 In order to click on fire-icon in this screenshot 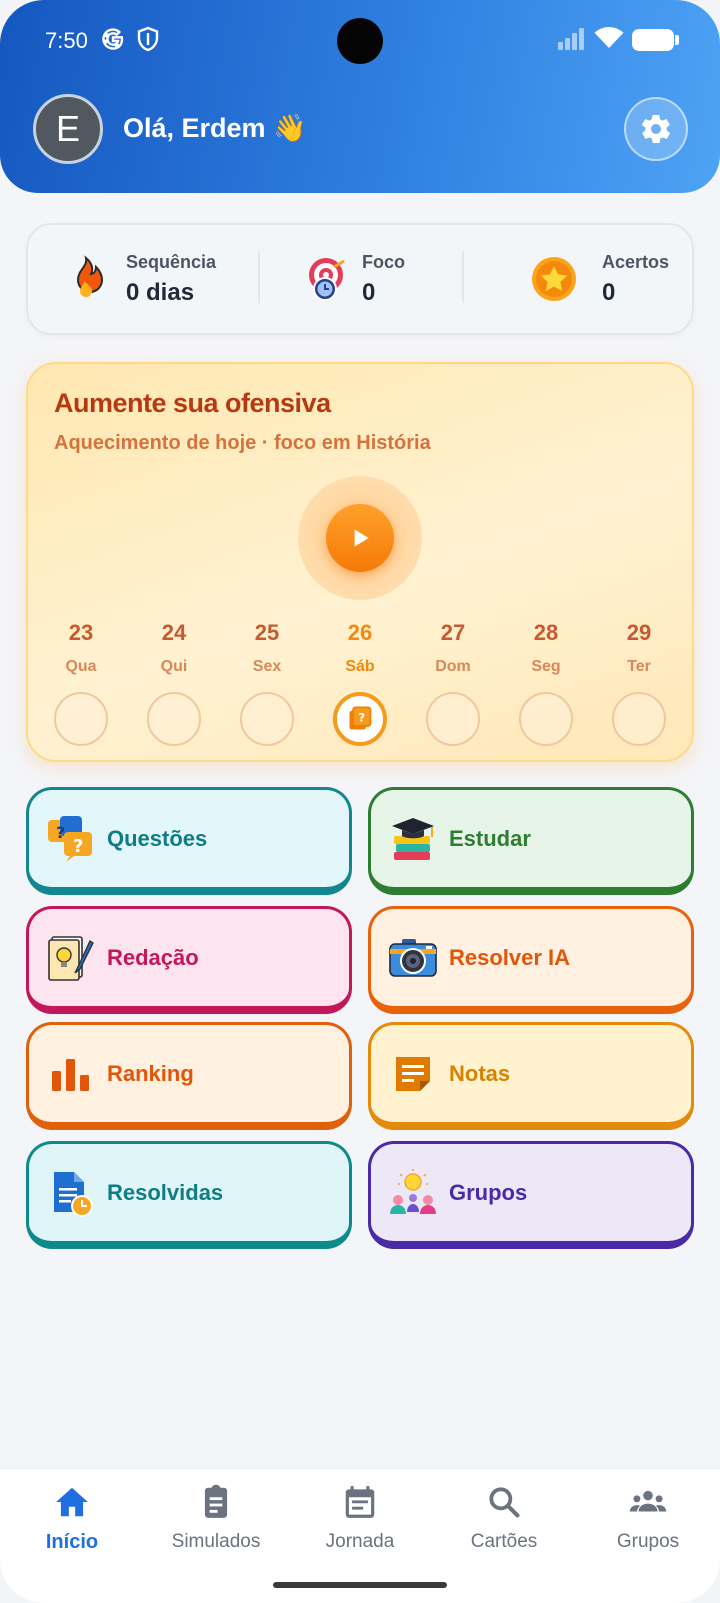, I will do `click(90, 276)`.